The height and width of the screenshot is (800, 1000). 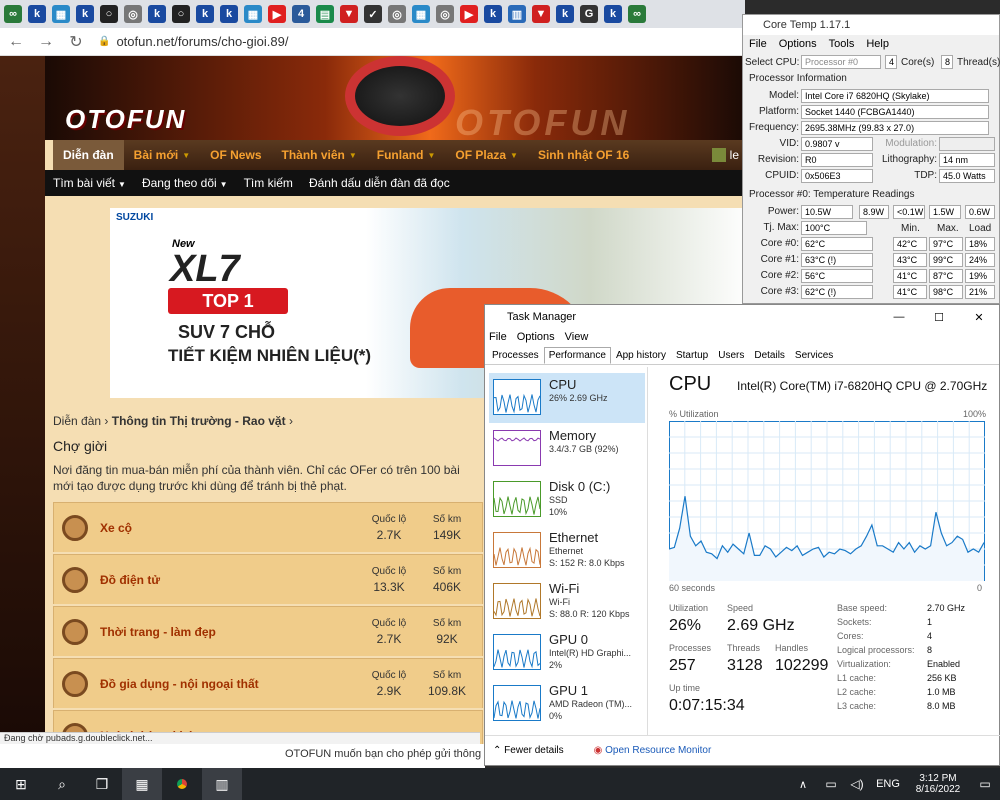 What do you see at coordinates (62, 784) in the screenshot?
I see `search-icon: ⌕` at bounding box center [62, 784].